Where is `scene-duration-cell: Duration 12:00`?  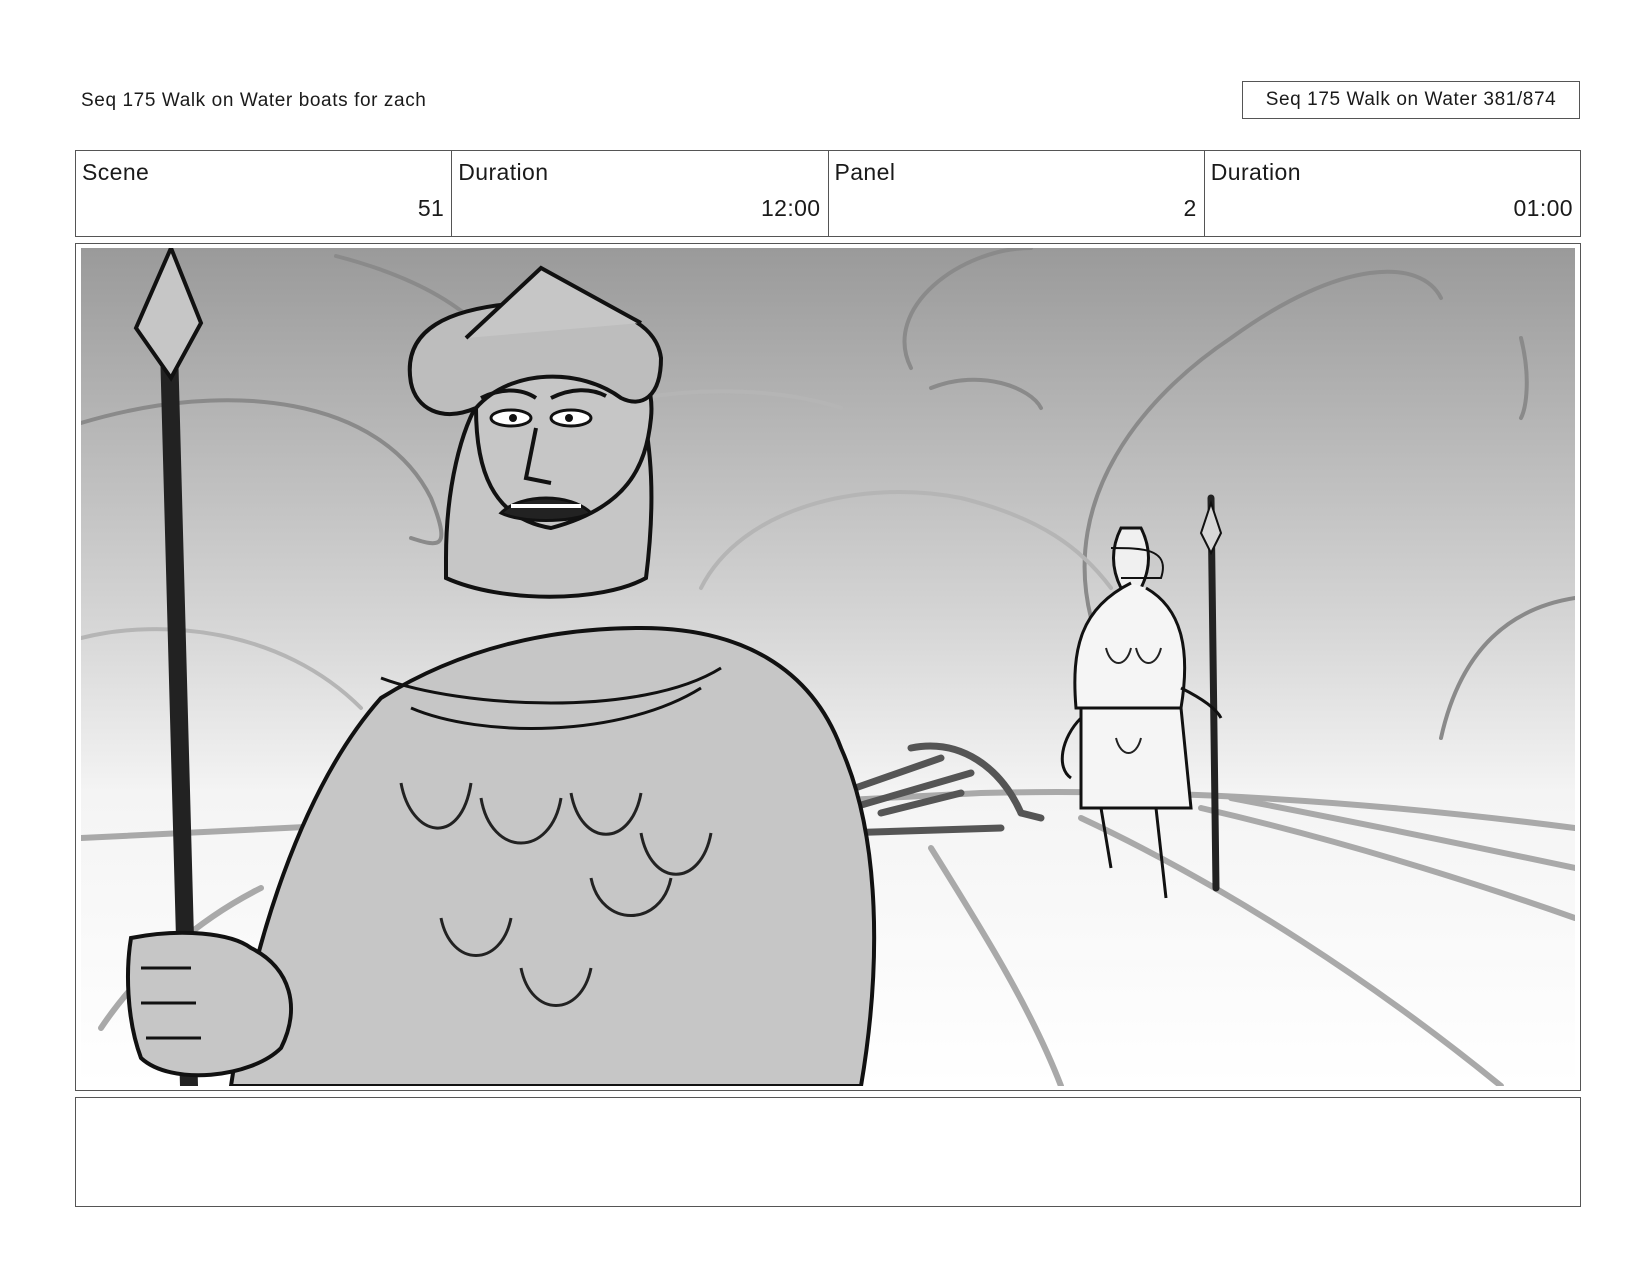
scene-duration-cell: Duration 12:00 is located at coordinates (640, 193).